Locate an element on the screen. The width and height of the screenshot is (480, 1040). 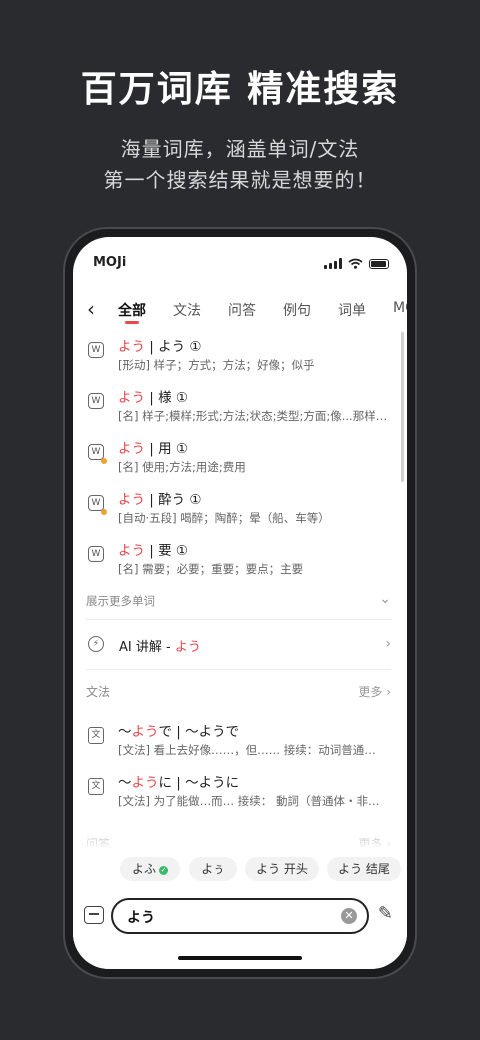
signal-icon is located at coordinates (333, 263).